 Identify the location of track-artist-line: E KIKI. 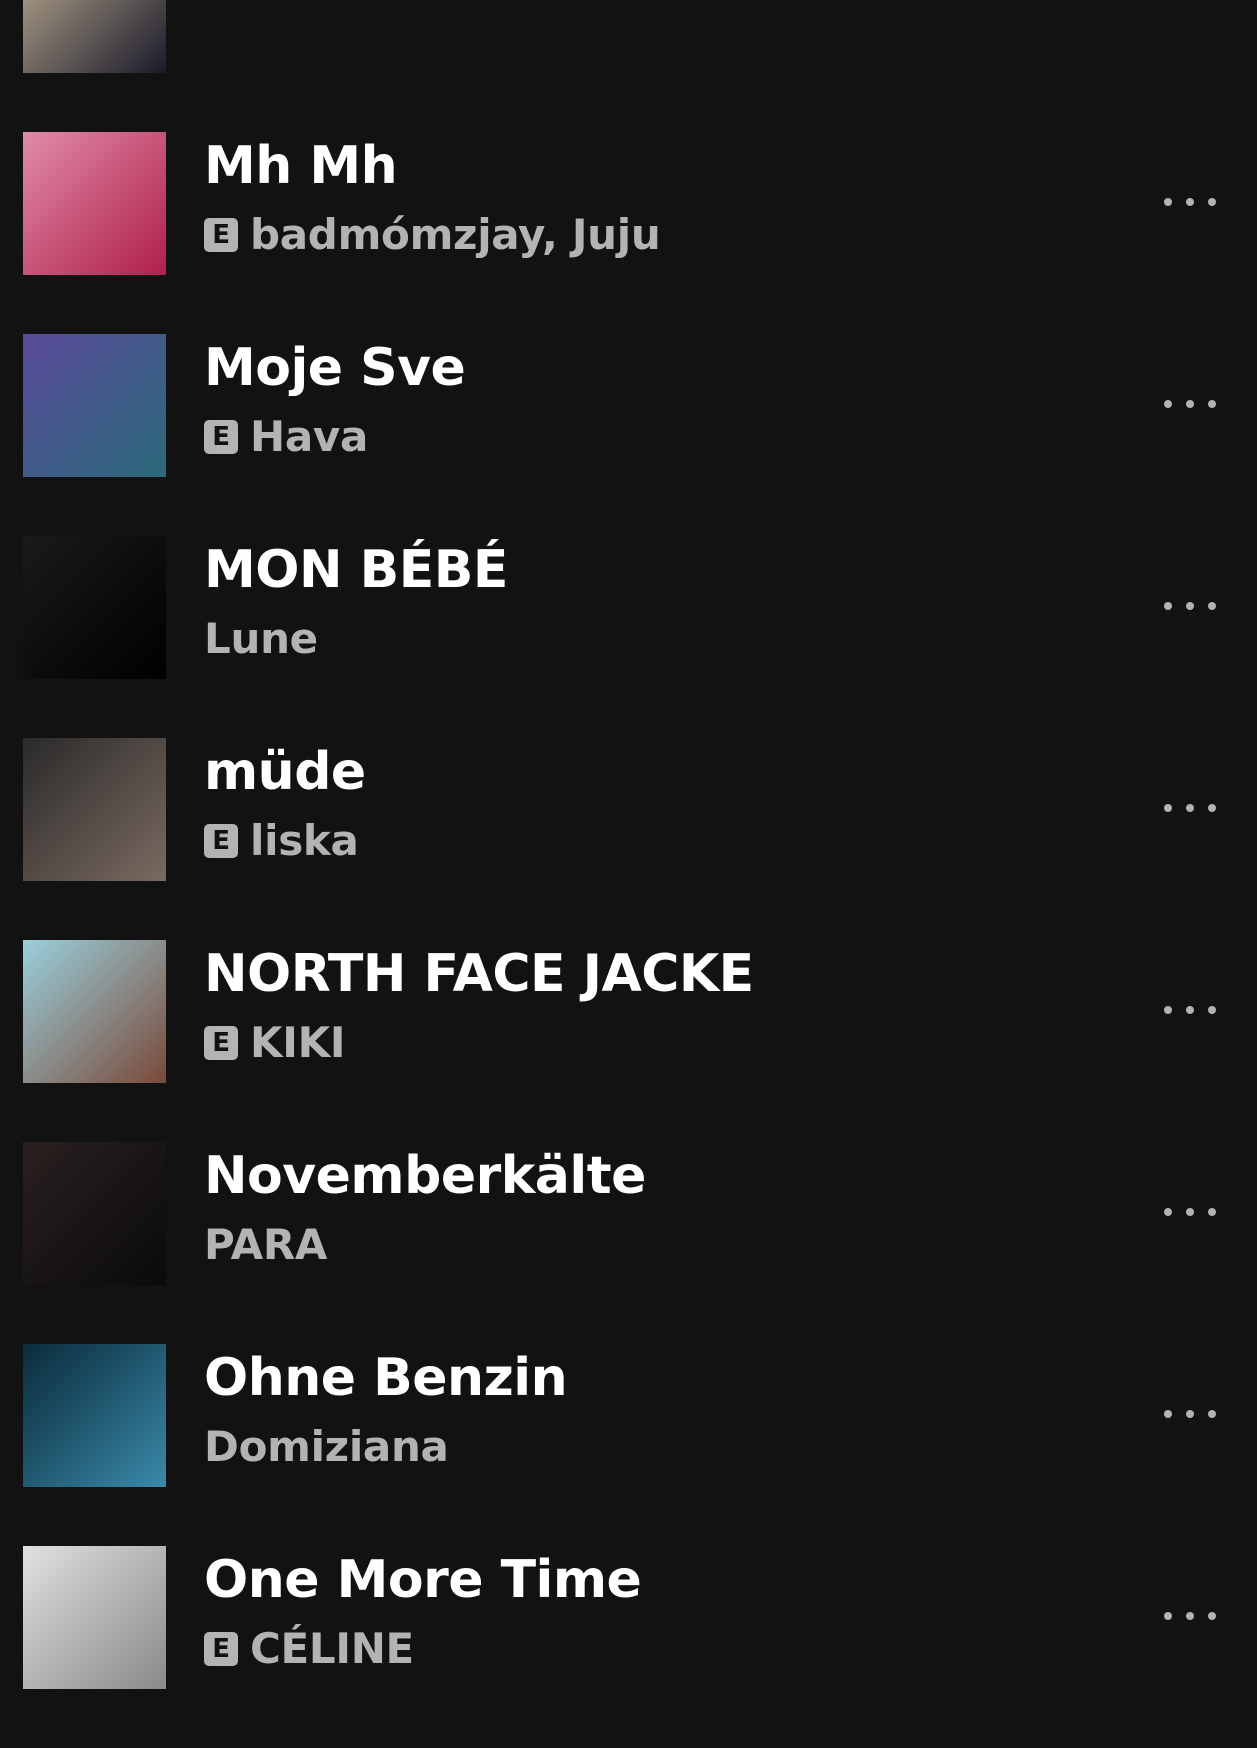
(274, 1042).